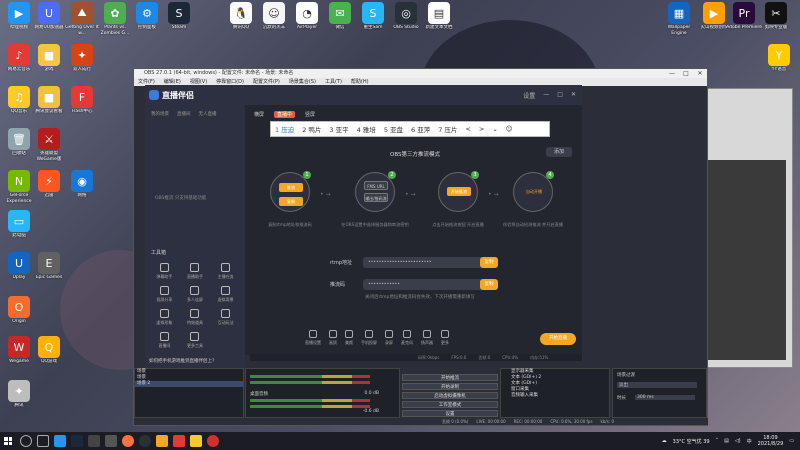  I want to click on help-link: 如何把手机游戏推到直播伴侣上?, so click(195, 362).